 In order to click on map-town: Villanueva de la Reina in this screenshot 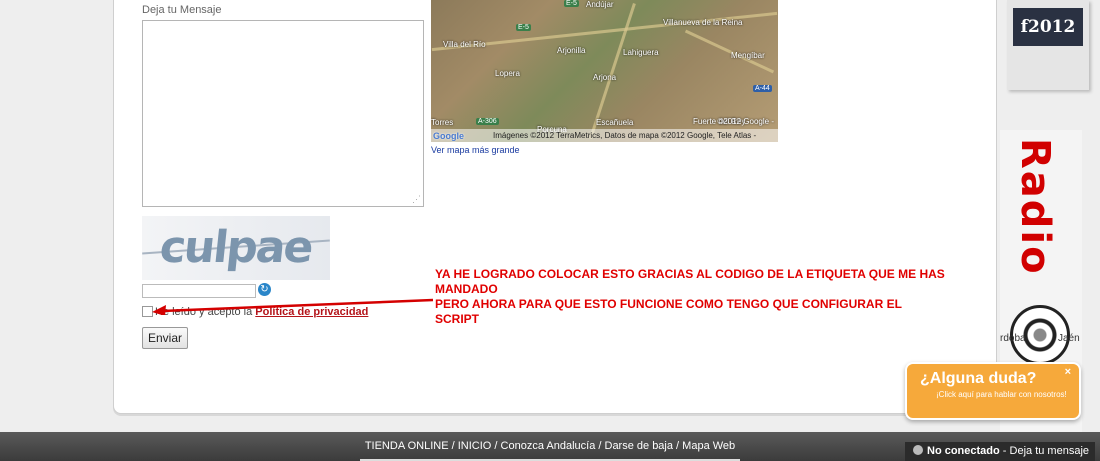, I will do `click(703, 22)`.